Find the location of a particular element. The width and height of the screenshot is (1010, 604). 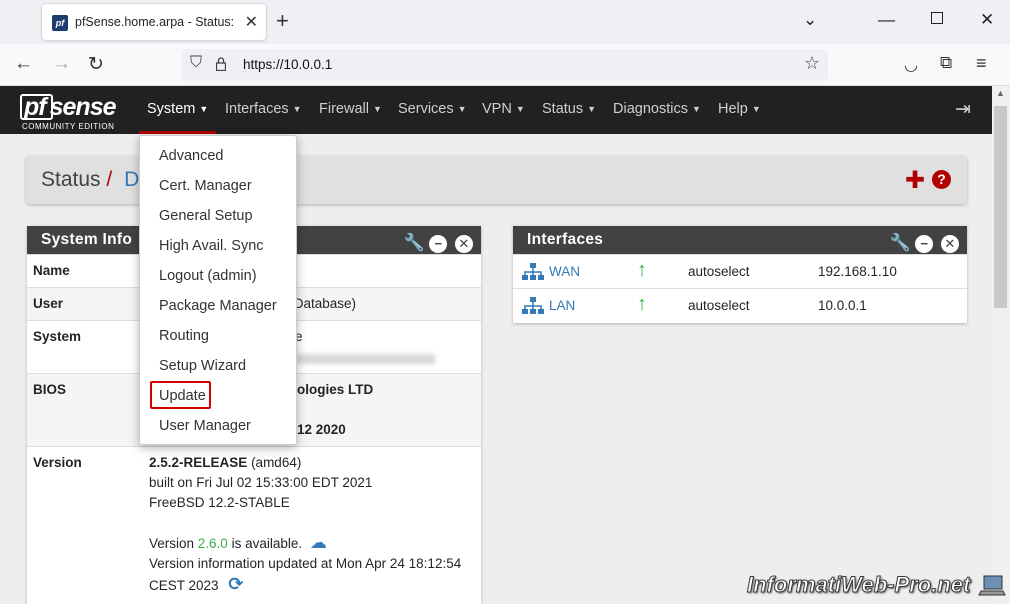

url-text: https://10.0.0.1 is located at coordinates (288, 64).